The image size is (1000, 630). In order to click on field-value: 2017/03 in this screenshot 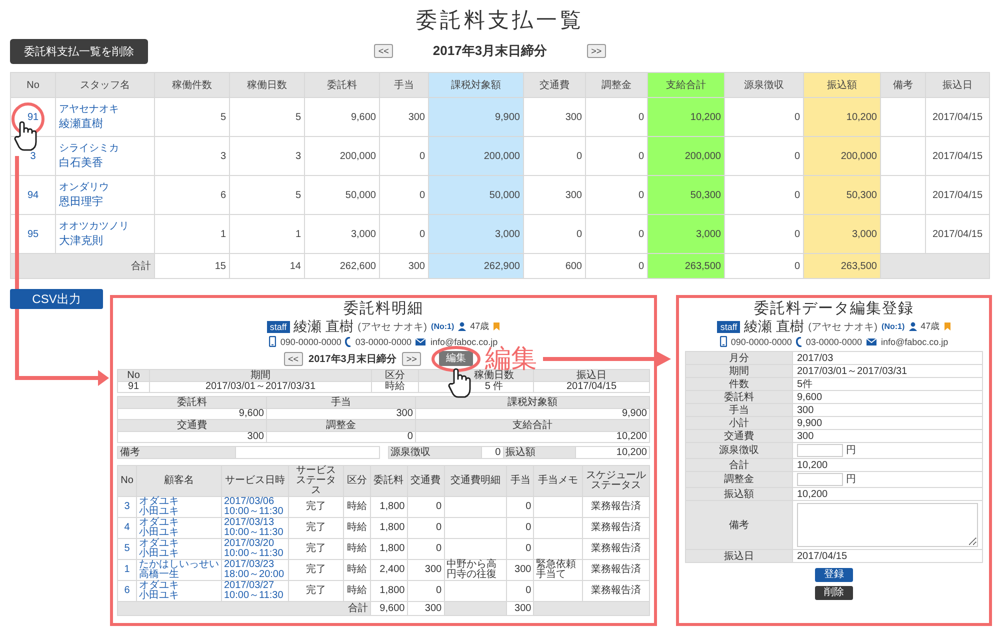, I will do `click(887, 358)`.